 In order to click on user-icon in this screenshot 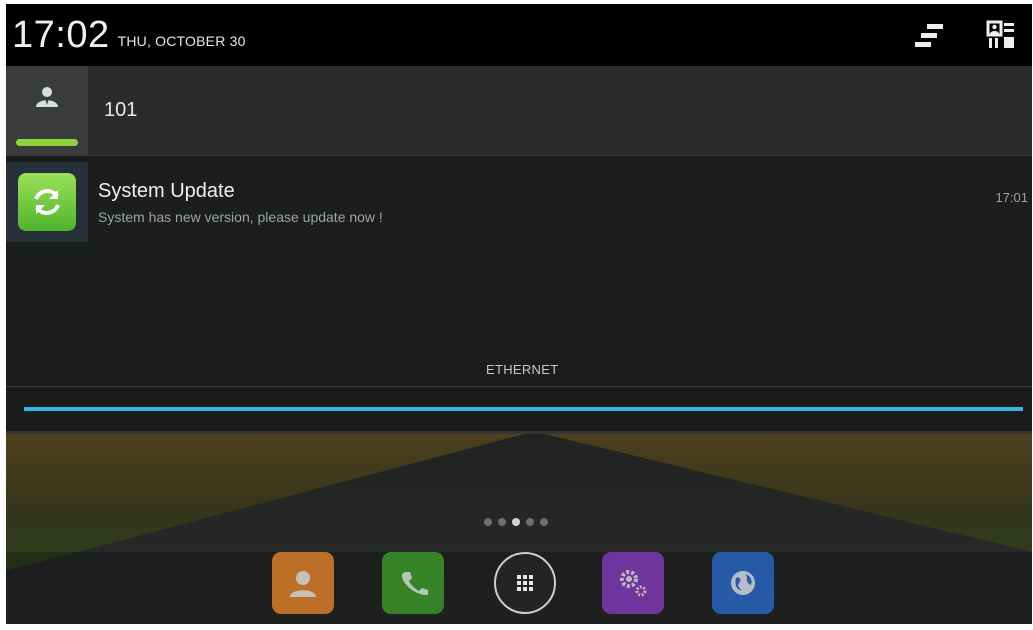, I will do `click(47, 96)`.